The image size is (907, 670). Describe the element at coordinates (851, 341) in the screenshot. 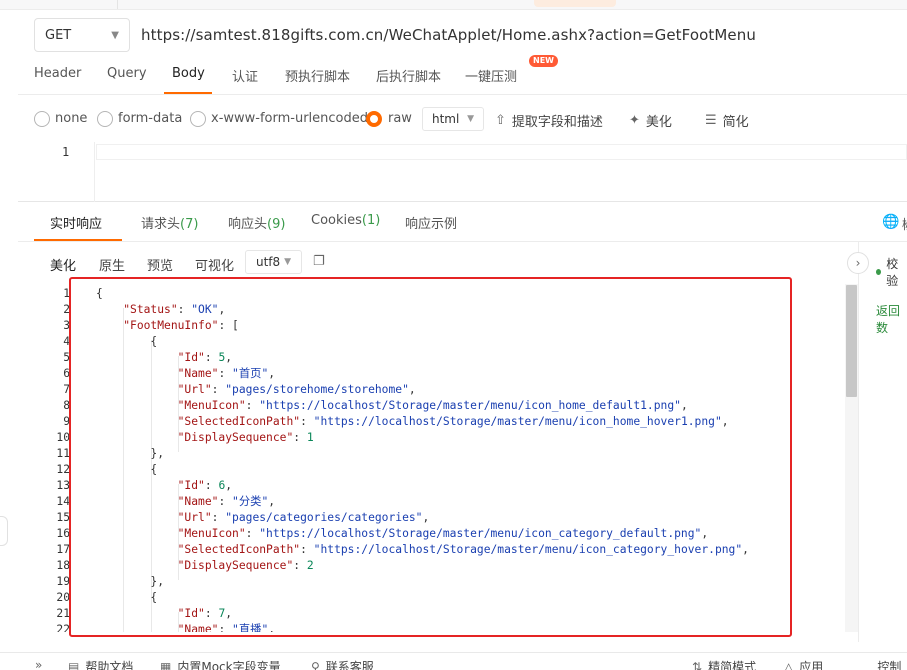

I see `scrollbar-thumb` at that location.